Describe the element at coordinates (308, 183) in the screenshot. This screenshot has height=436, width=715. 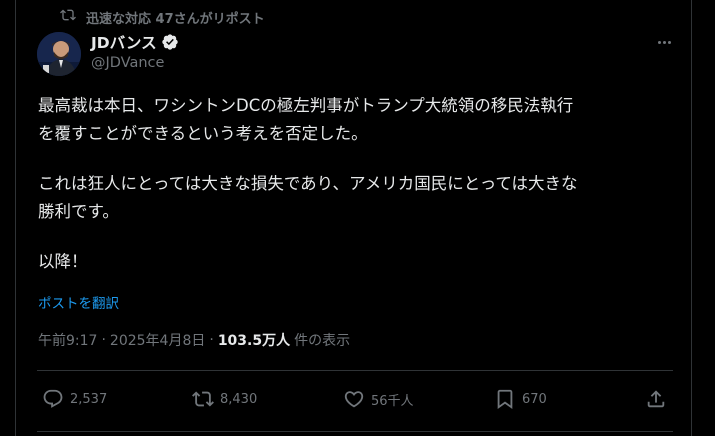
I see `post-line: これは狂人にとっては大きな損失であり、アメリカ国民にとっては大きな` at that location.